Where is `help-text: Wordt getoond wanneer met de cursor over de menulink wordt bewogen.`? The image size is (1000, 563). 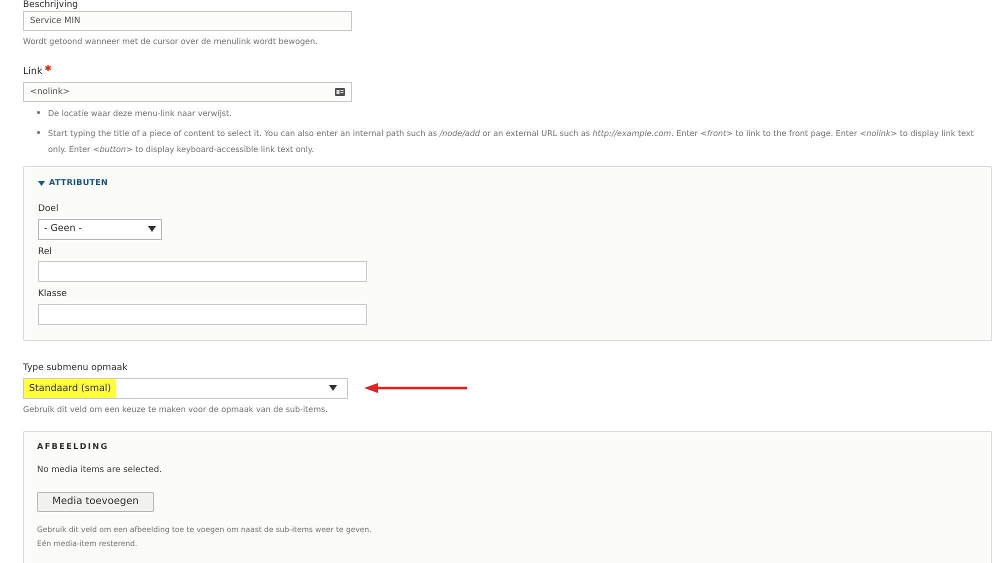 help-text: Wordt getoond wanneer met de cursor over de menulink wordt bewogen. is located at coordinates (171, 42).